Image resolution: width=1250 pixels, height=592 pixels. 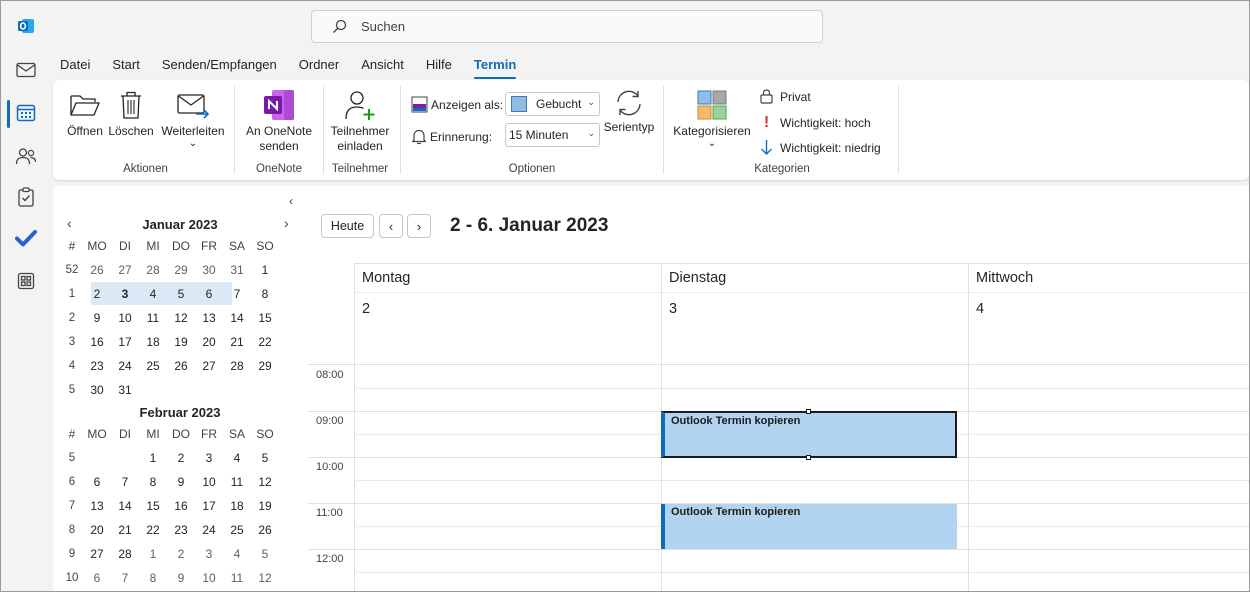 I want to click on resize-handle-top, so click(x=808, y=411).